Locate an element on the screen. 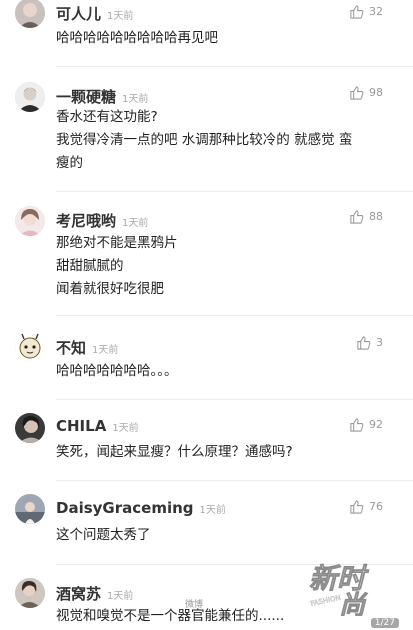 The height and width of the screenshot is (630, 413). commenter-name: 酒窝苏 1天前 is located at coordinates (94, 593).